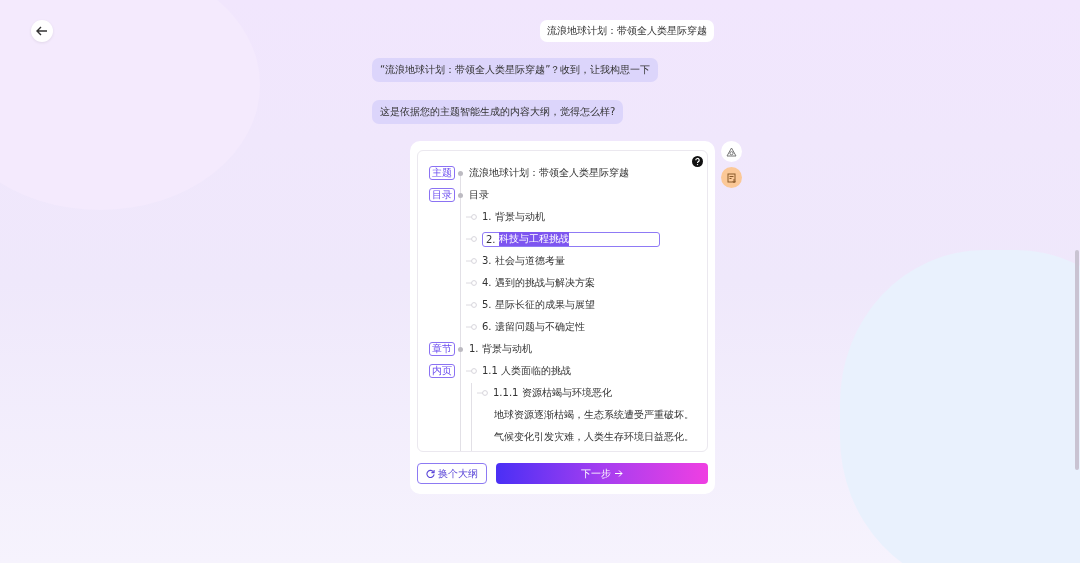 This screenshot has width=1080, height=563. Describe the element at coordinates (1077, 360) in the screenshot. I see `scrollbar` at that location.